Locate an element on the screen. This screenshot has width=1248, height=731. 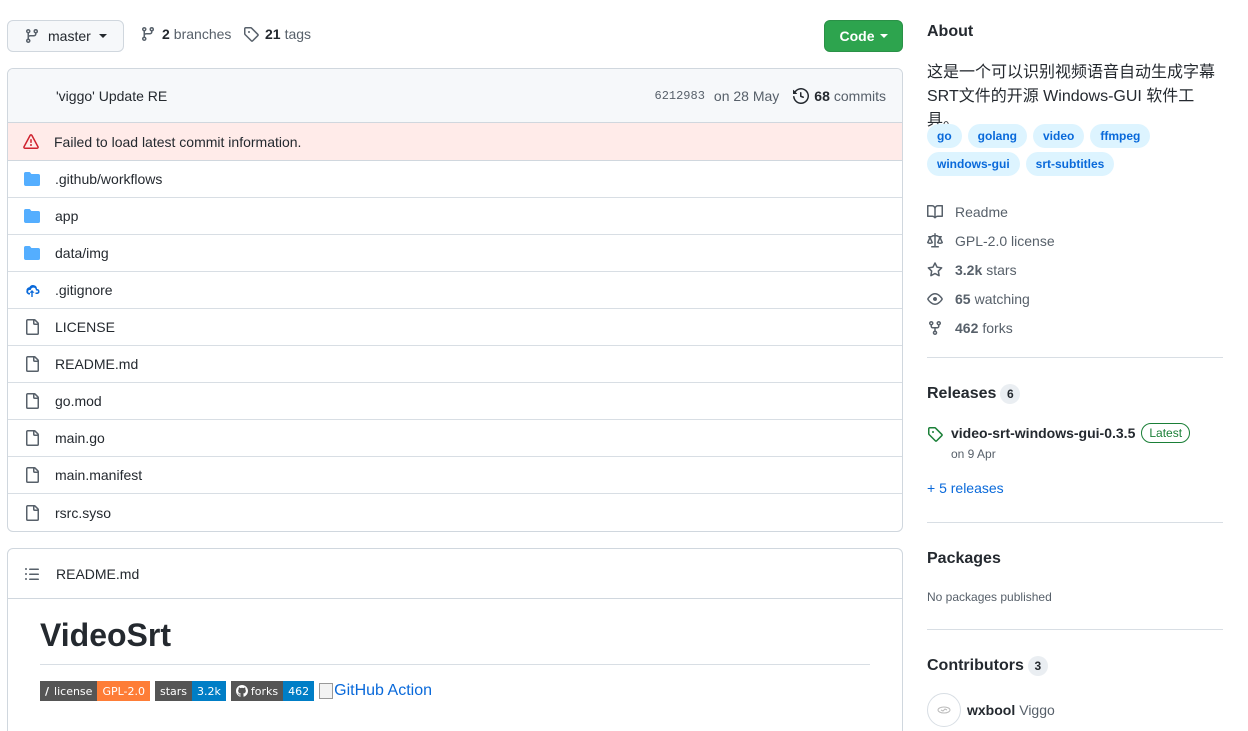
contributors-heading: Contributors 3 is located at coordinates (987, 666).